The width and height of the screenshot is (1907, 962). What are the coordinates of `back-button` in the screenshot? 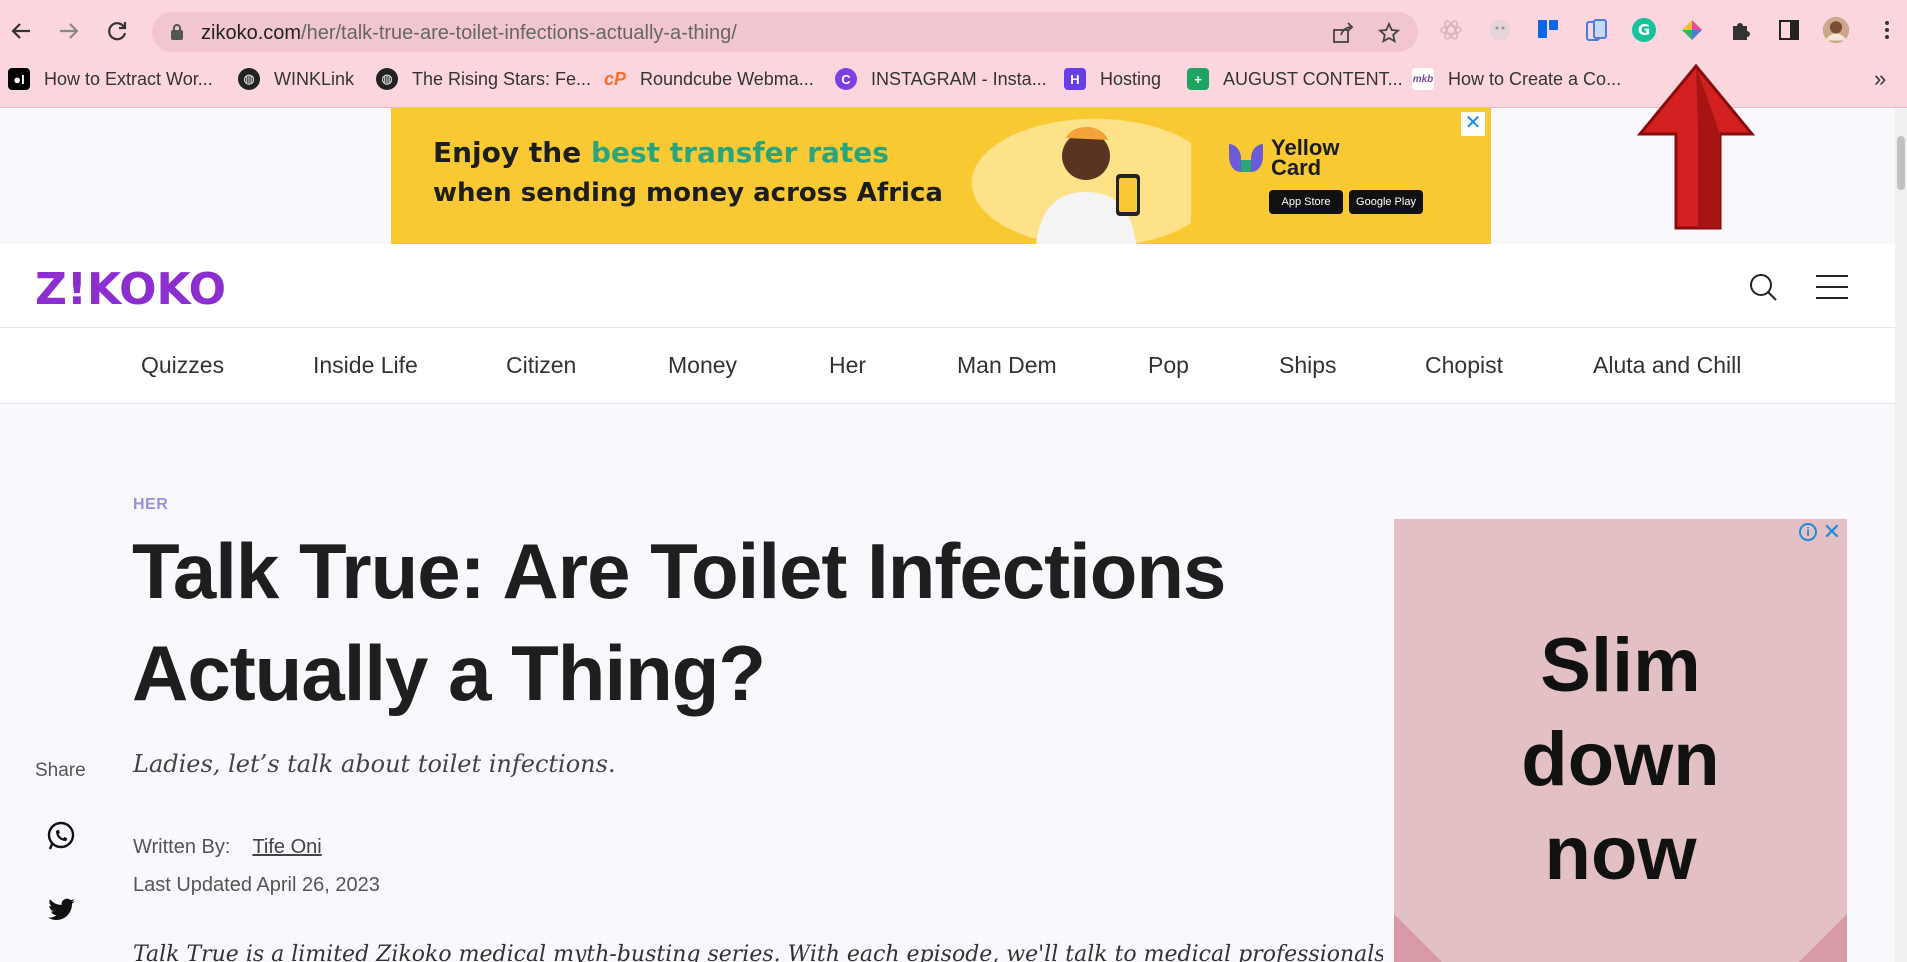 It's located at (21, 31).